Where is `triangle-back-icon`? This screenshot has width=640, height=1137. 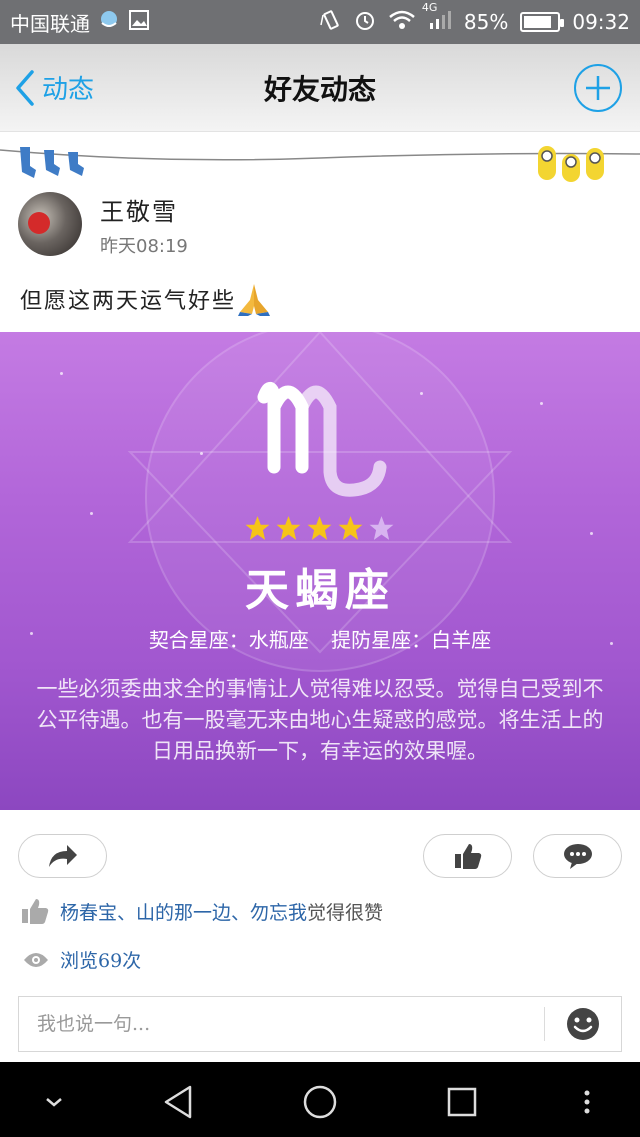
triangle-back-icon is located at coordinates (178, 1102).